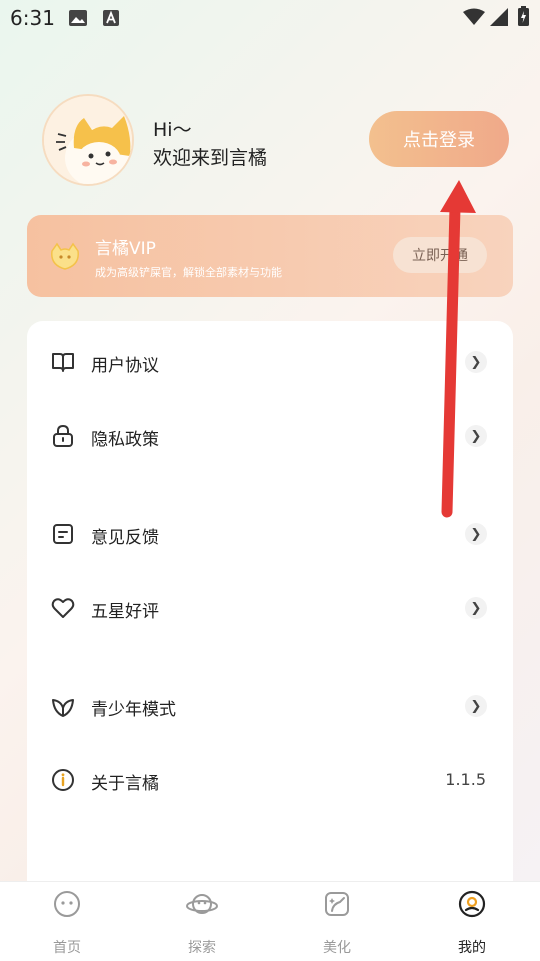  I want to click on tab-explore: 探索, so click(202, 923).